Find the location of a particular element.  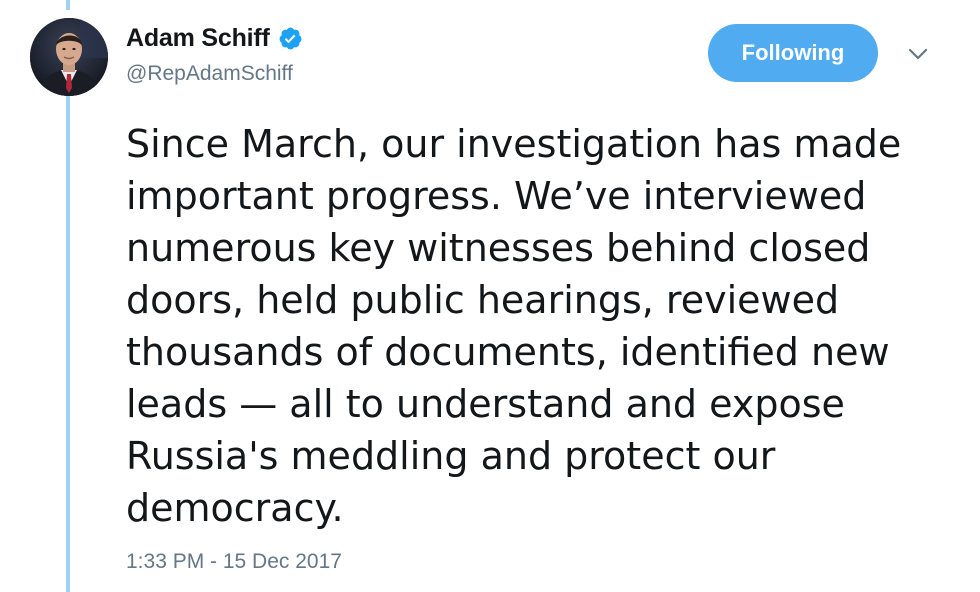

avatar-photo is located at coordinates (69, 57).